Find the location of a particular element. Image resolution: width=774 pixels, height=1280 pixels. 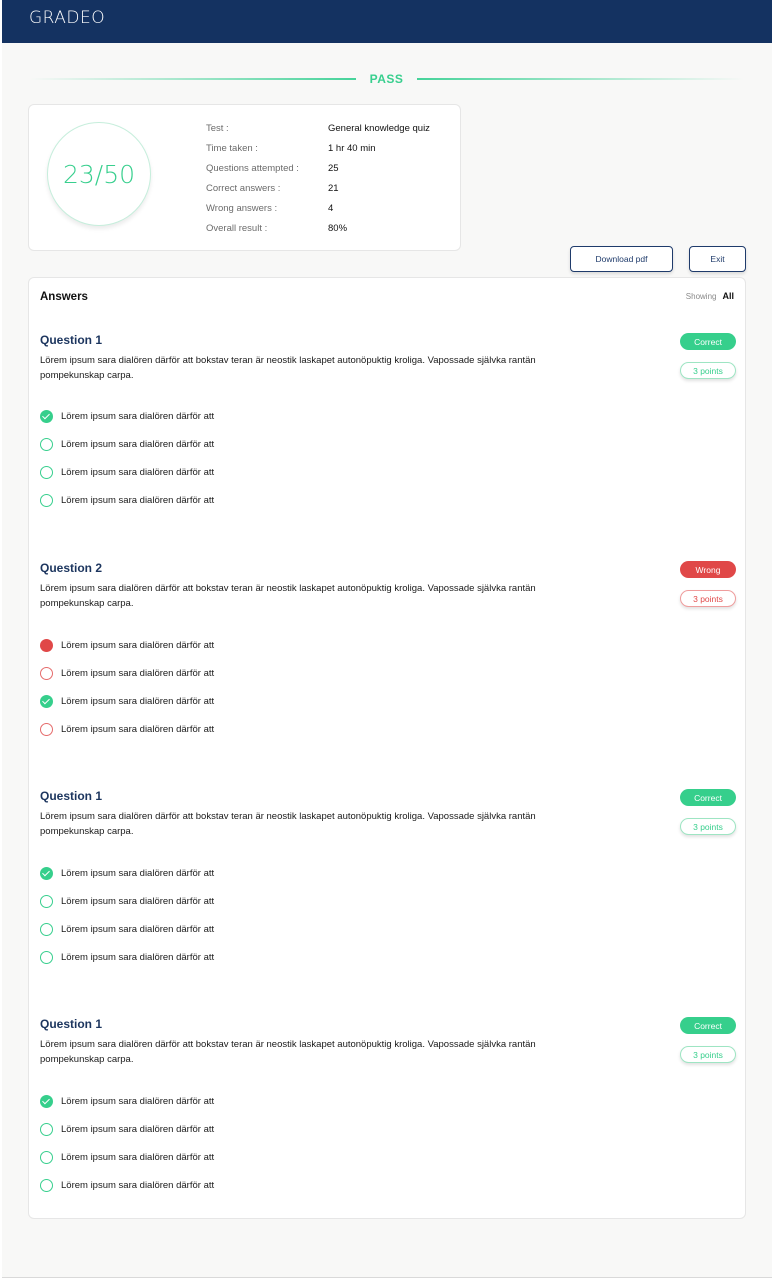

score-circle: 23/50 is located at coordinates (99, 174).